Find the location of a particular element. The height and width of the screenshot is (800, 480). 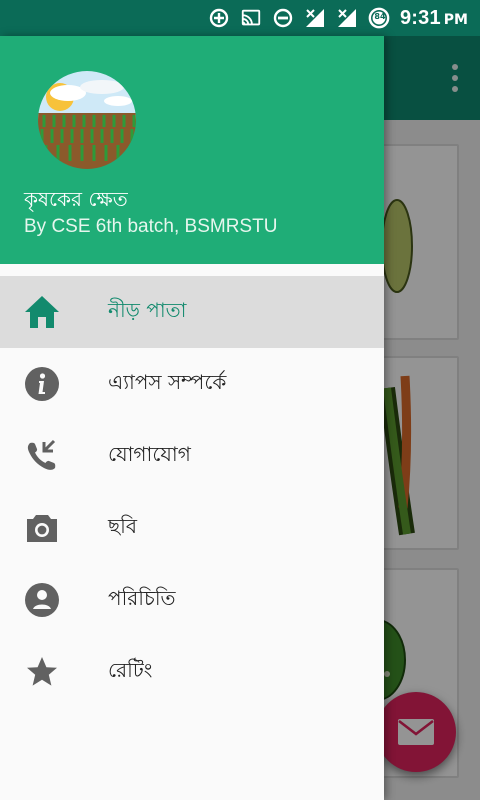

menu-label-about-app: এ্যাপস সম্পর্কে is located at coordinates (167, 381).